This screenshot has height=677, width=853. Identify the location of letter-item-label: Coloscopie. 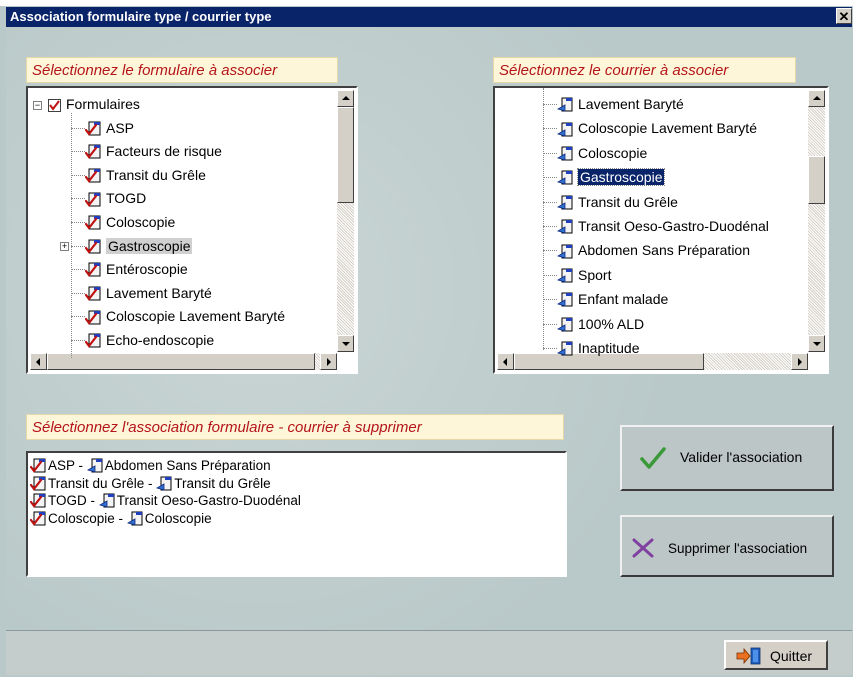
(613, 152).